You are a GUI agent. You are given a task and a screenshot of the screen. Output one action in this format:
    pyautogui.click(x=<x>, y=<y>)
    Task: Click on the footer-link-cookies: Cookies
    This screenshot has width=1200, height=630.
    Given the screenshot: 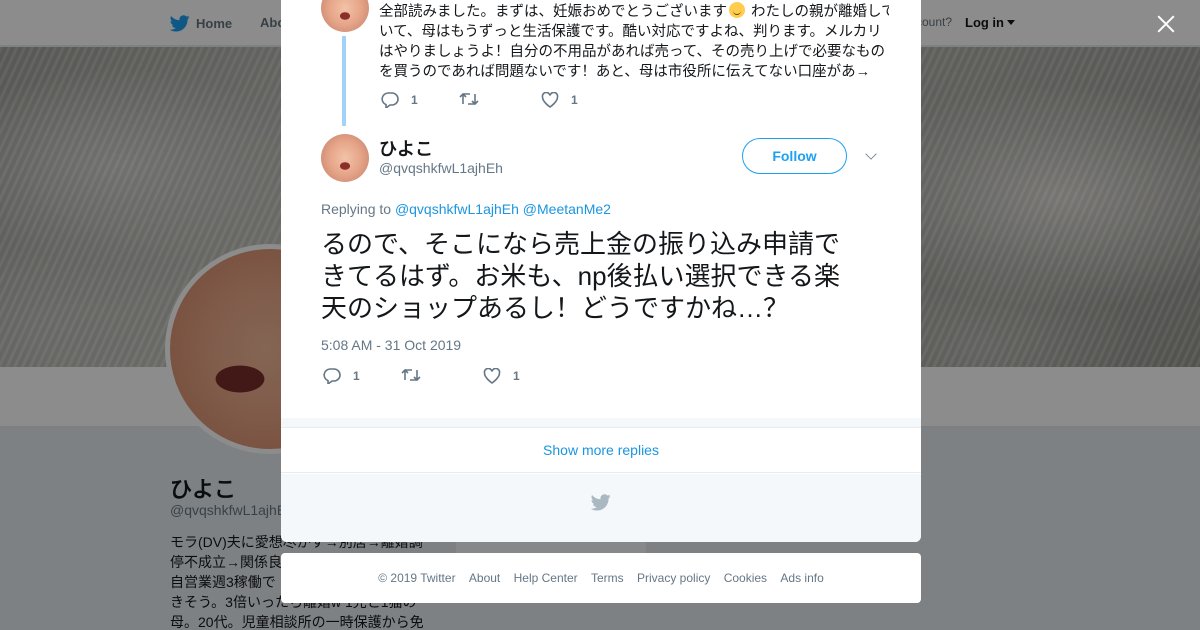 What is the action you would take?
    pyautogui.click(x=745, y=578)
    